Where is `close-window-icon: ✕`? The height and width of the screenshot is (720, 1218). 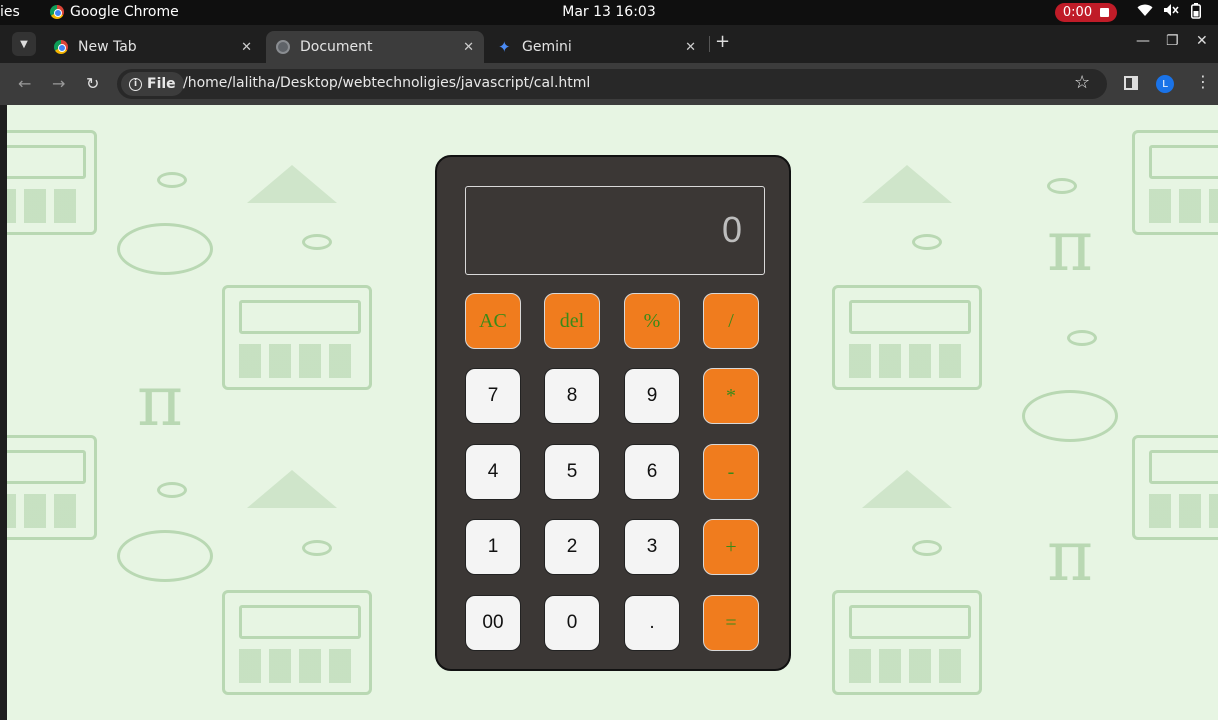
close-window-icon: ✕ is located at coordinates (1202, 41).